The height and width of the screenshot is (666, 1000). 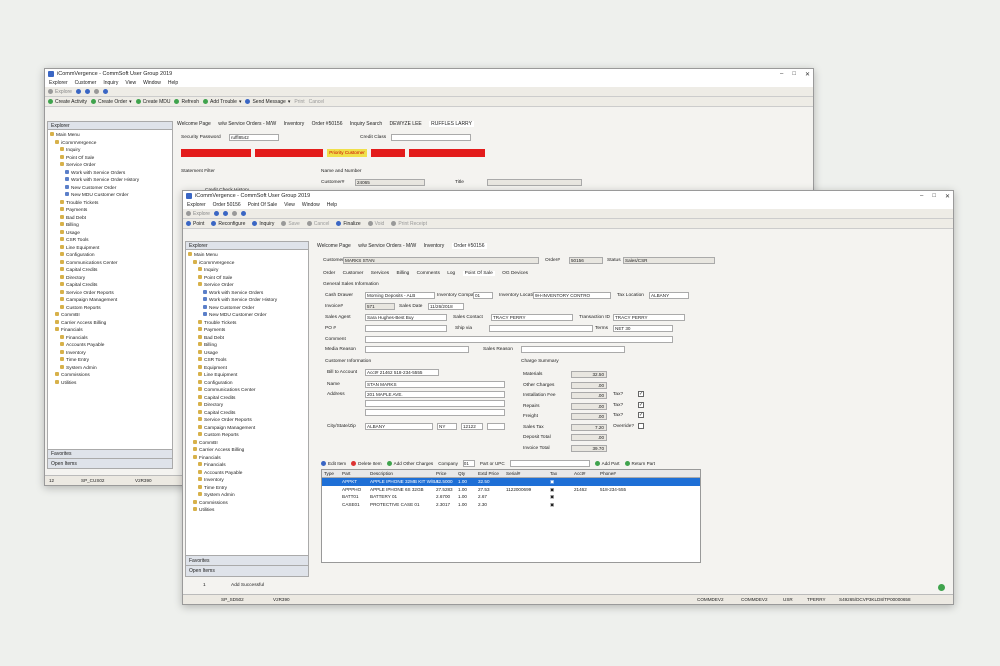 What do you see at coordinates (86, 83) in the screenshot?
I see `menu-customer: Customer` at bounding box center [86, 83].